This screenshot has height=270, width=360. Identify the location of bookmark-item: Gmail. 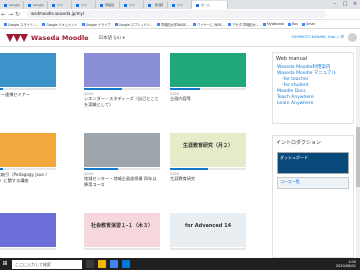
(308, 24).